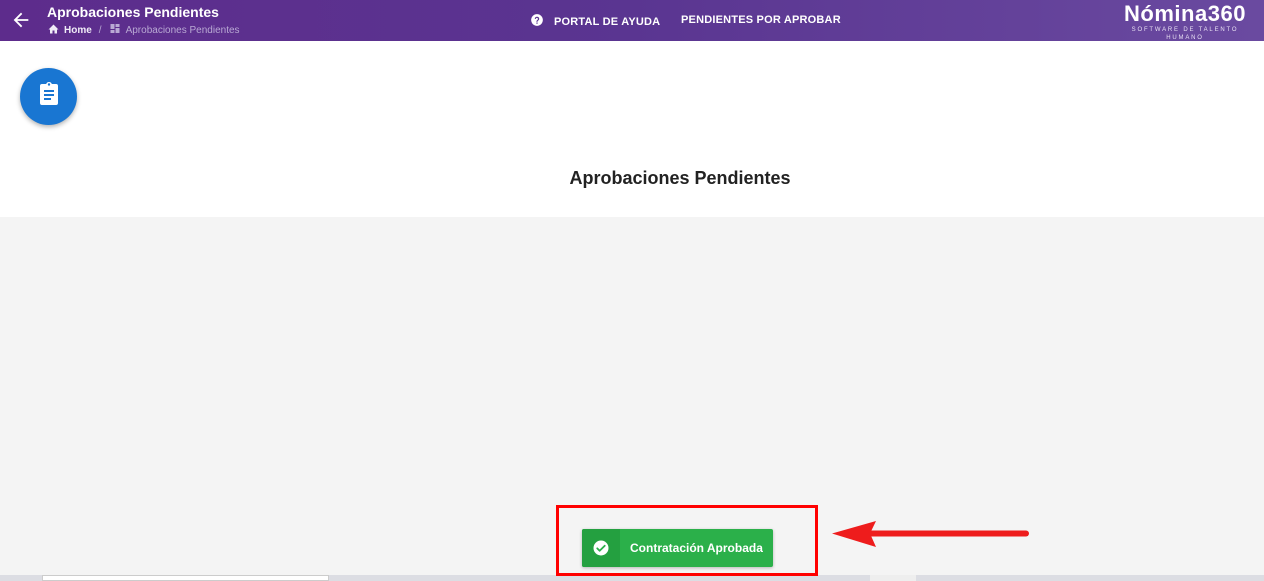 The height and width of the screenshot is (581, 1264). I want to click on pending-approval-link: PENDIENTES POR APROBAR, so click(761, 20).